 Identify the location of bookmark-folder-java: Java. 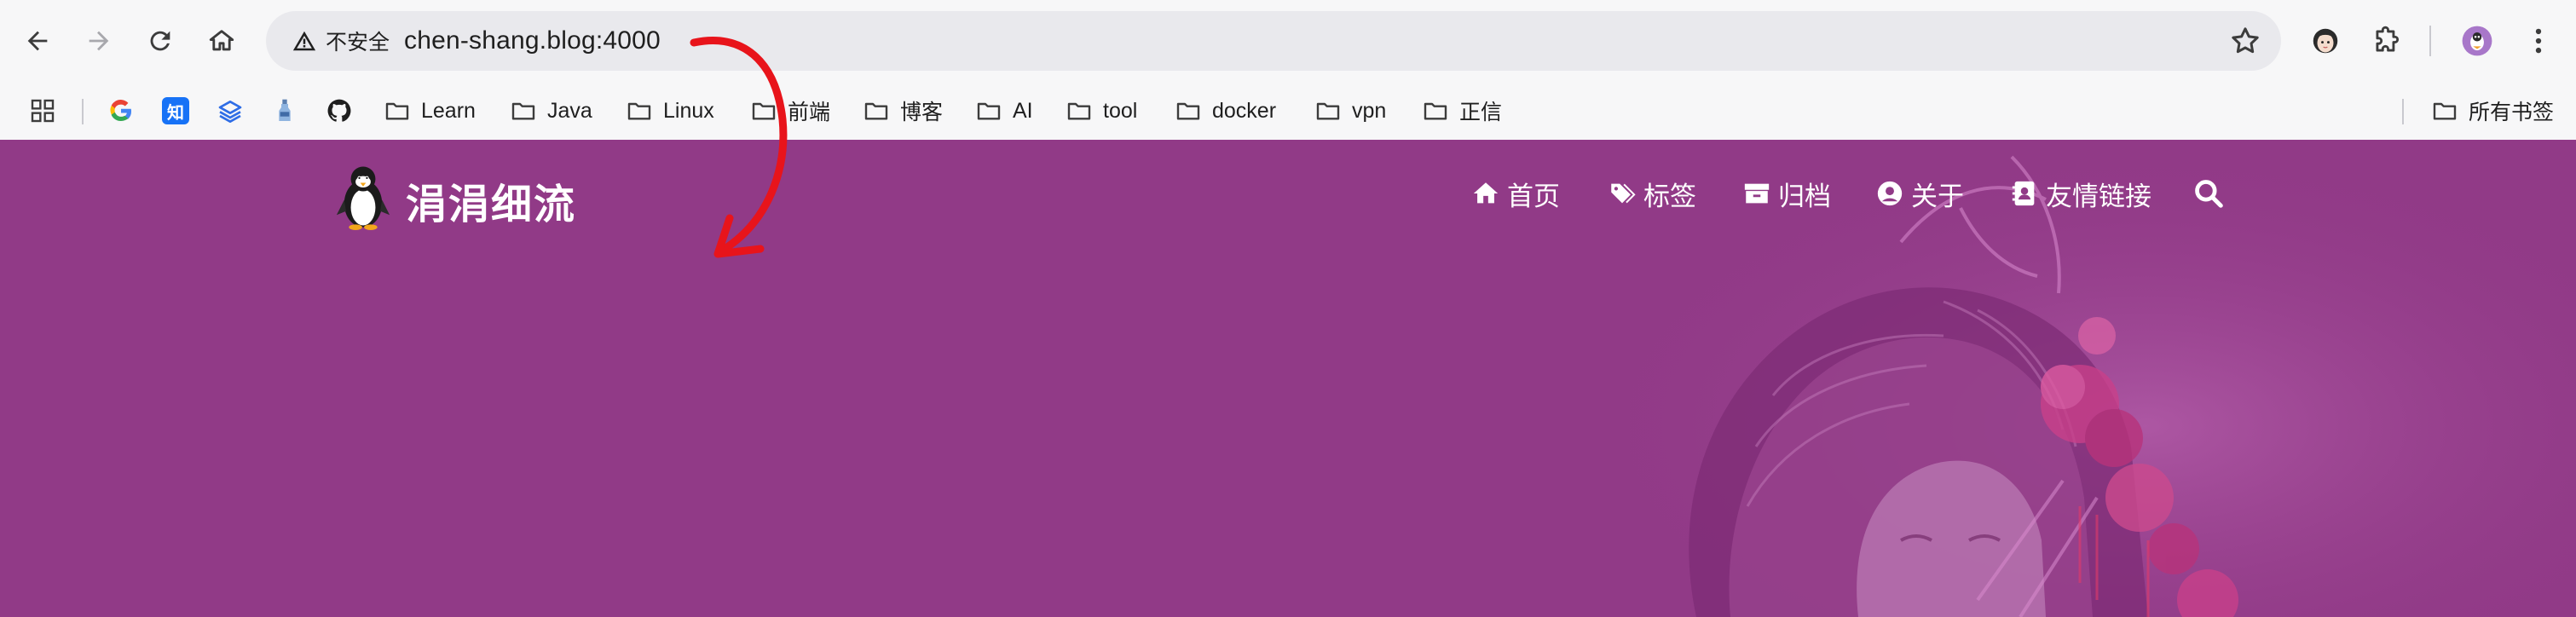
(551, 111).